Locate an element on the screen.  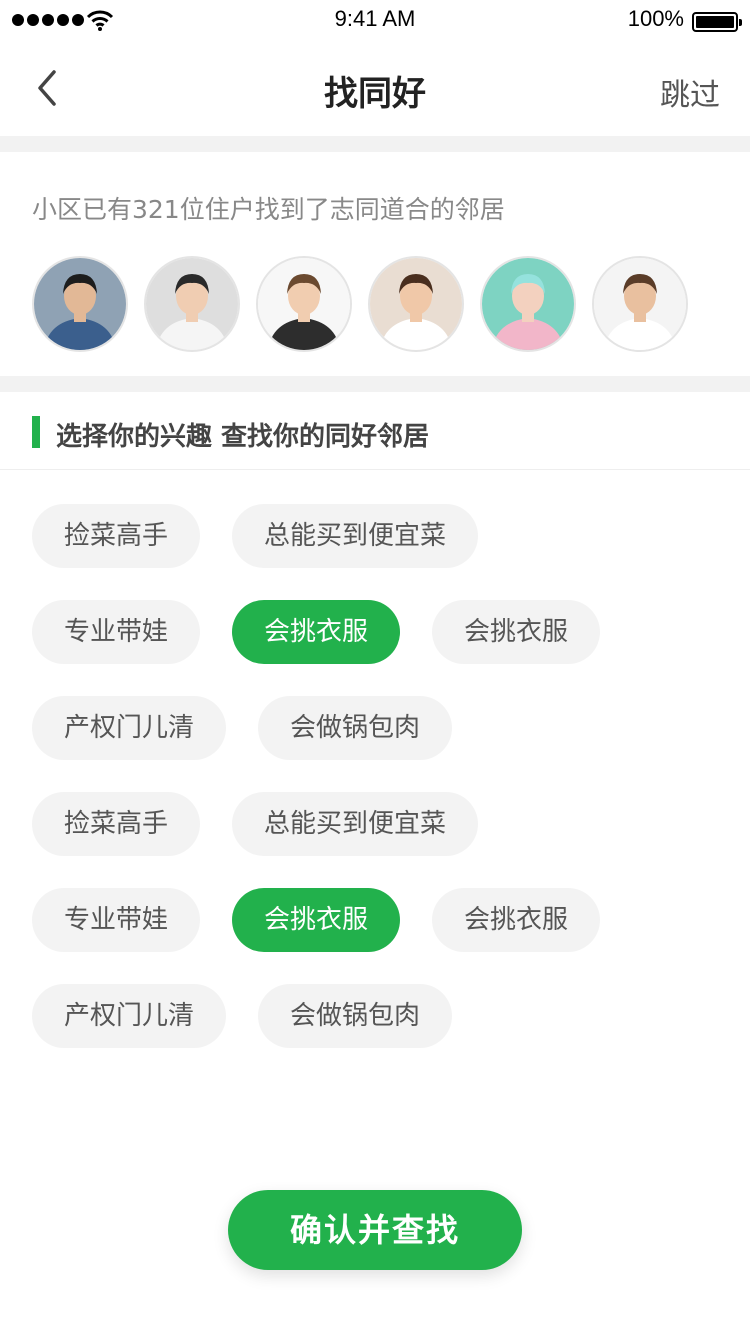
skip-button: 跳过 is located at coordinates (690, 92).